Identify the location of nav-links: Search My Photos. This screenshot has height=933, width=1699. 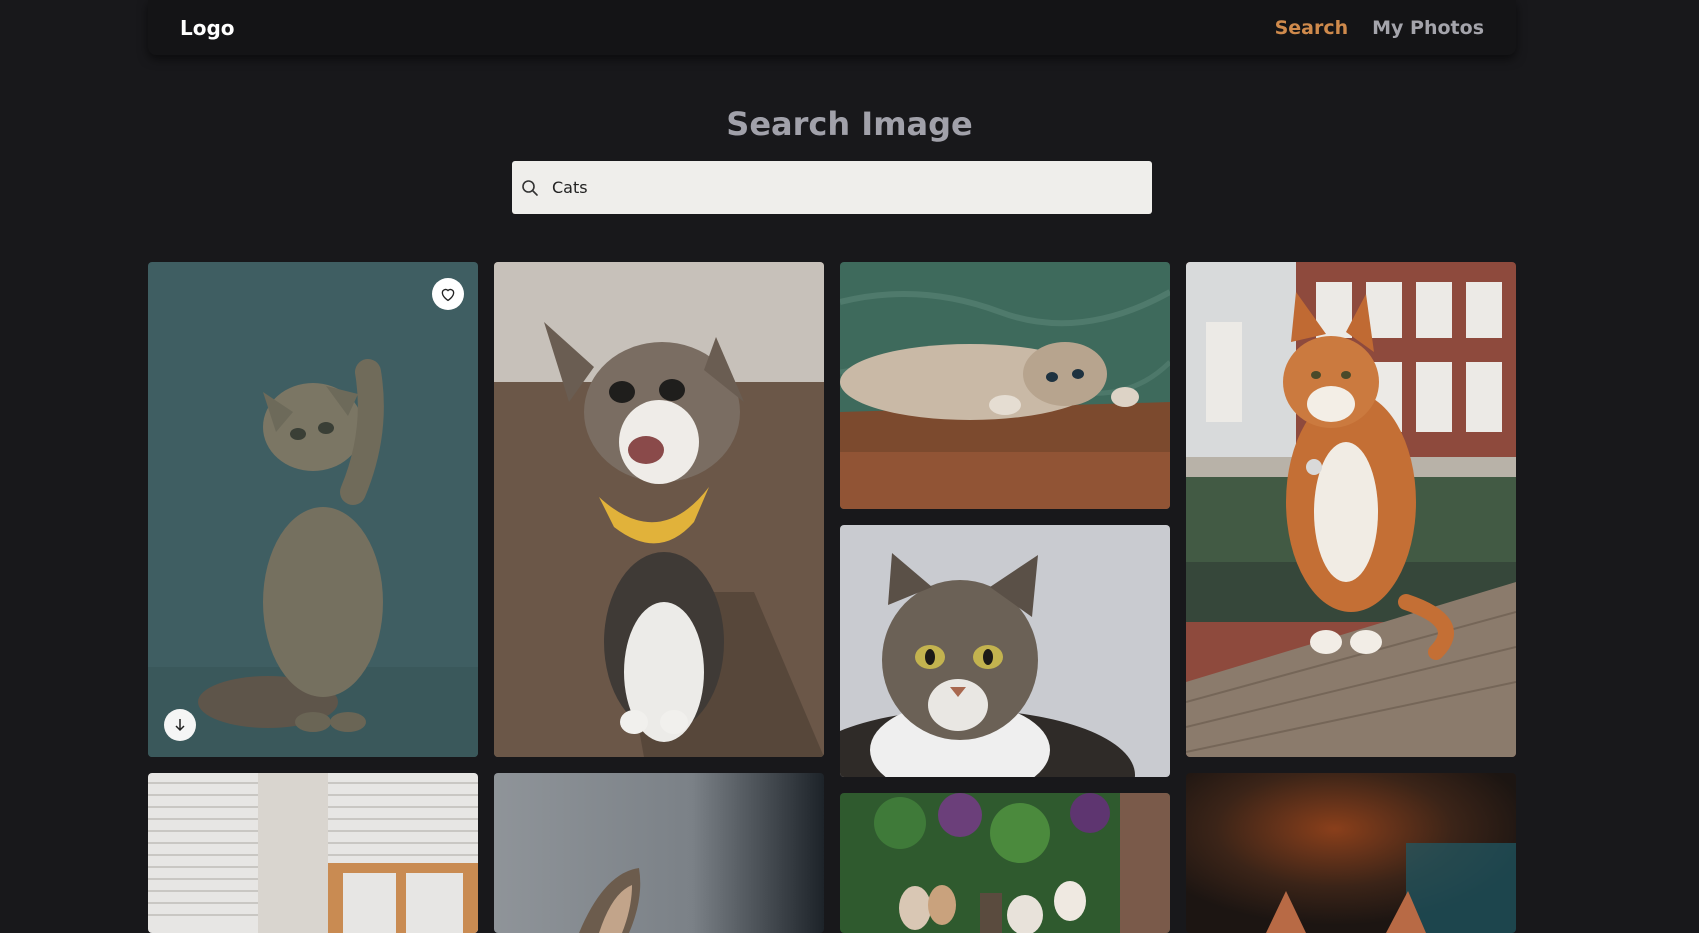
(1379, 28).